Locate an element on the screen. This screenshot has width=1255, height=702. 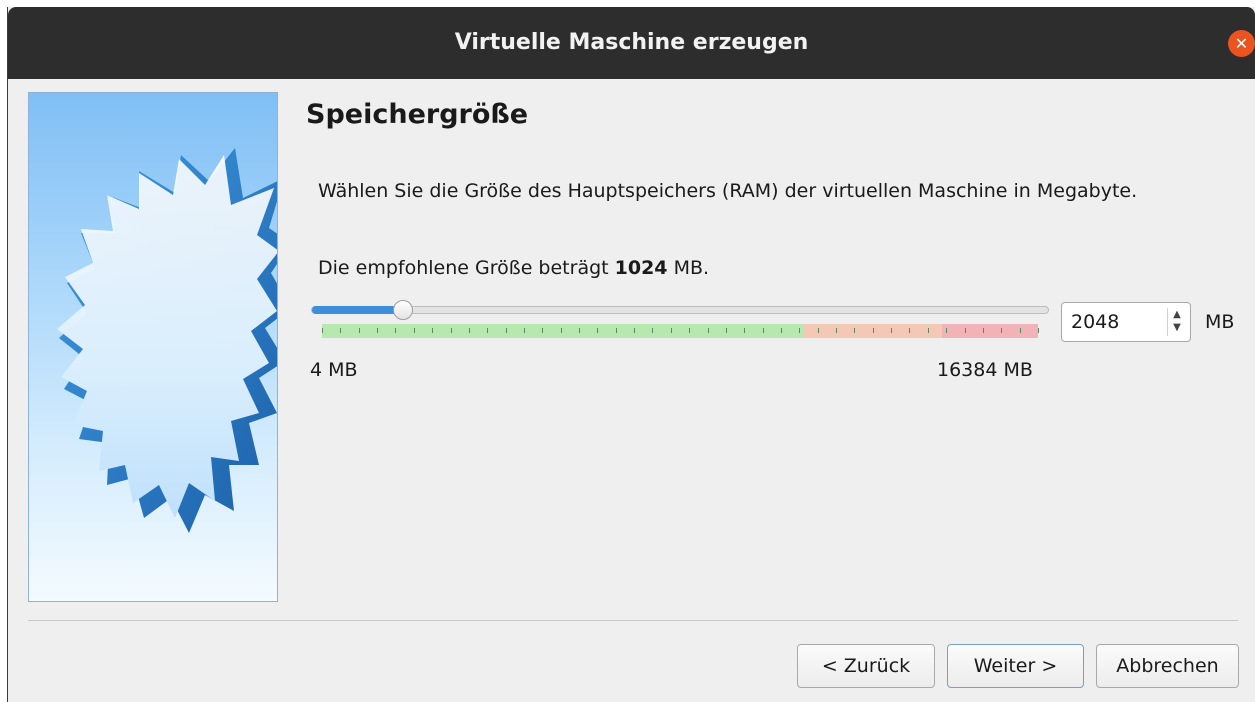
spin-arrows-icon: ▲ ▼ is located at coordinates (1176, 322).